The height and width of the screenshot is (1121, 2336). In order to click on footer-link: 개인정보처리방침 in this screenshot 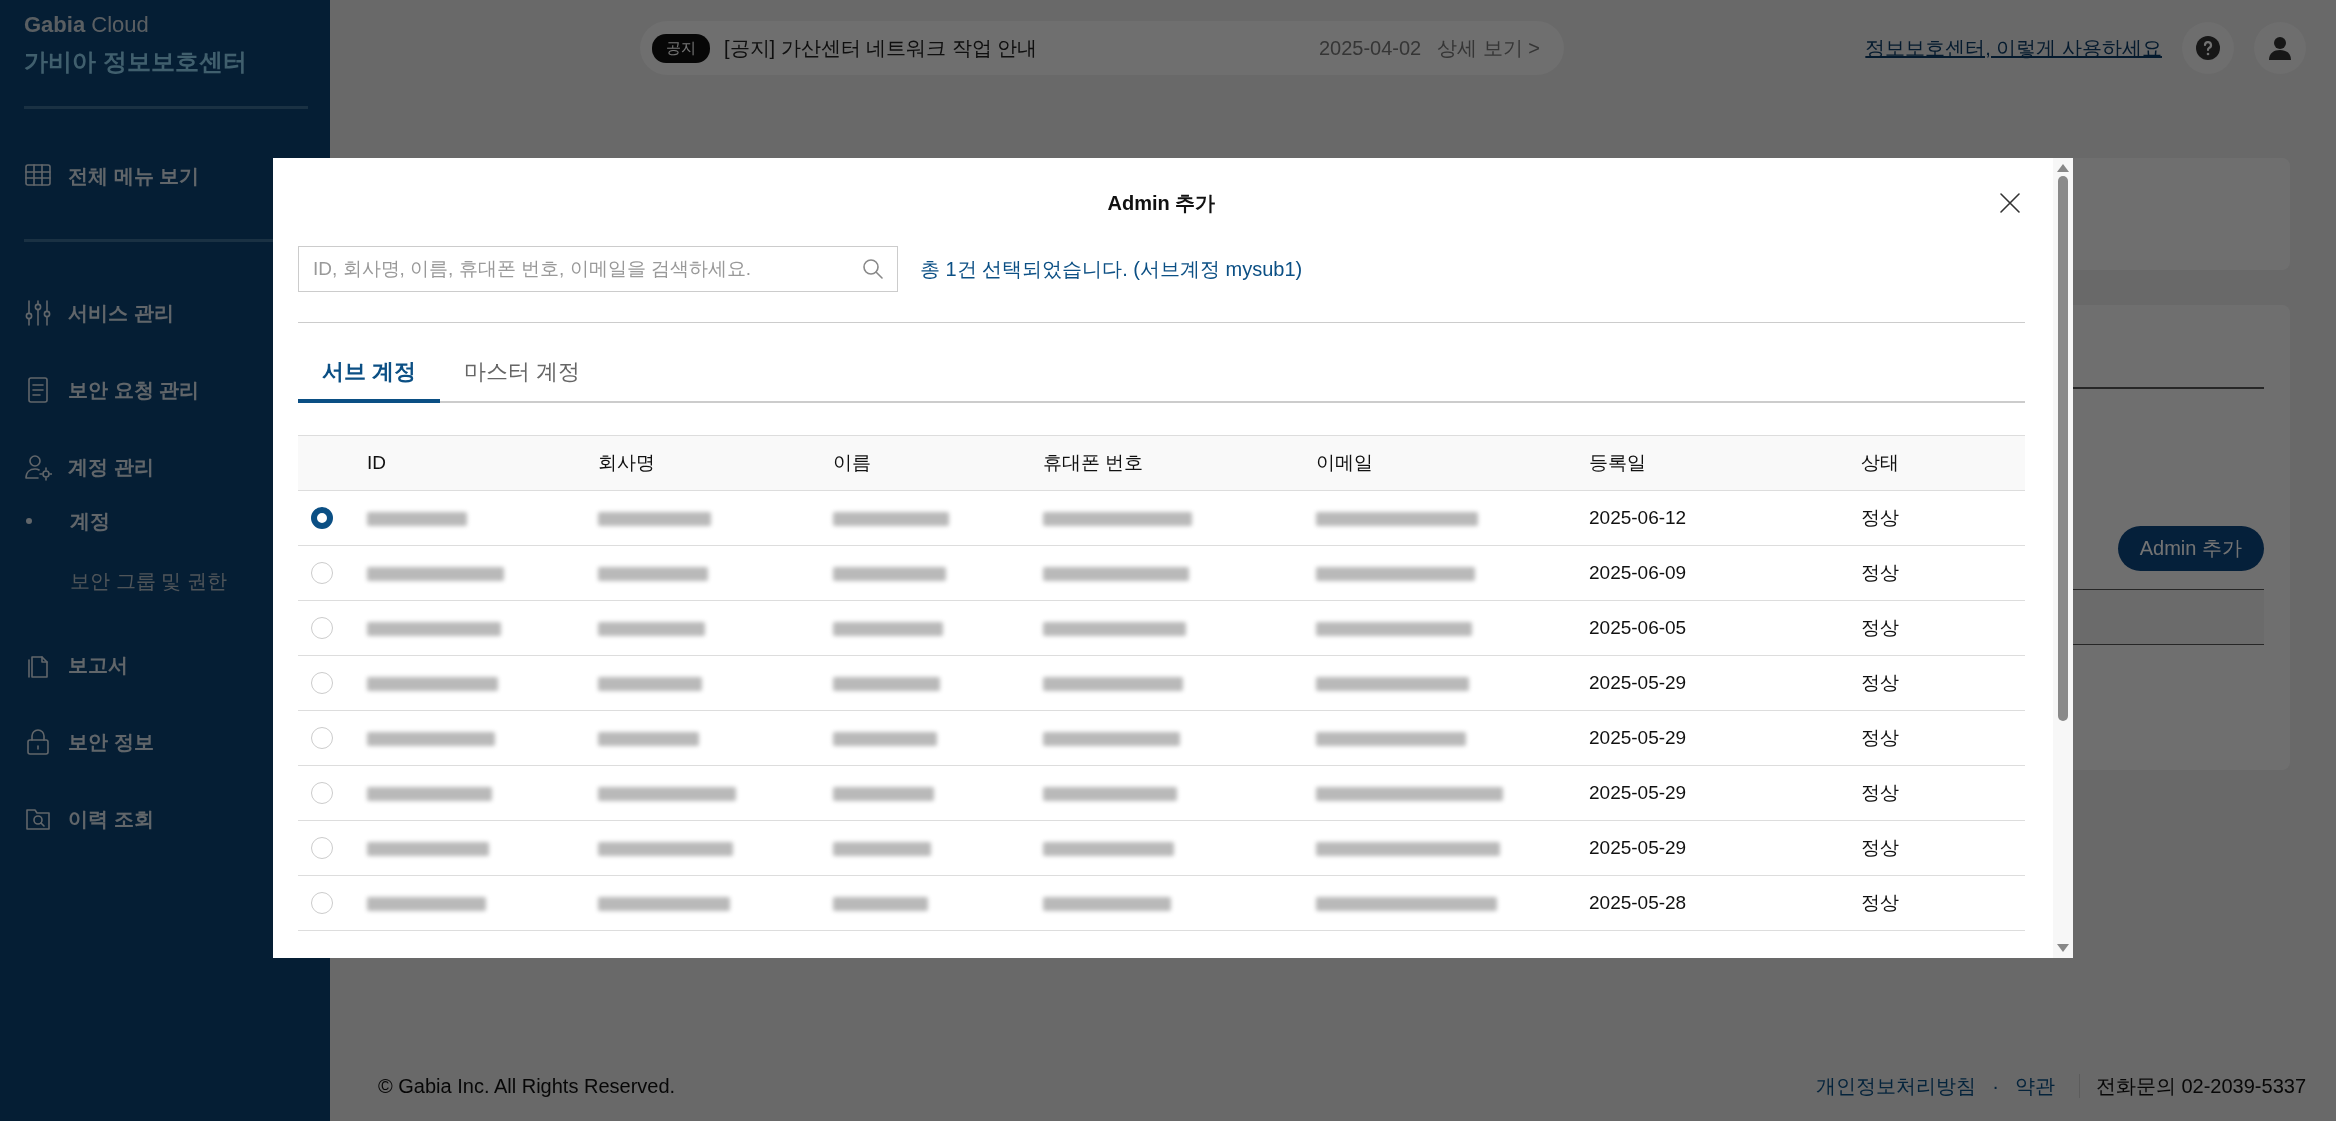, I will do `click(1896, 1086)`.